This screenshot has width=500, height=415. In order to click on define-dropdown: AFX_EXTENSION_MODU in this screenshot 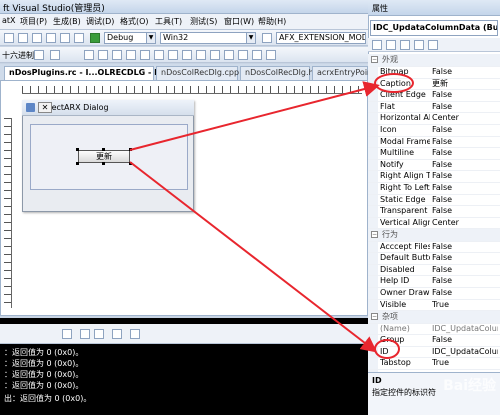, I will do `click(321, 38)`.